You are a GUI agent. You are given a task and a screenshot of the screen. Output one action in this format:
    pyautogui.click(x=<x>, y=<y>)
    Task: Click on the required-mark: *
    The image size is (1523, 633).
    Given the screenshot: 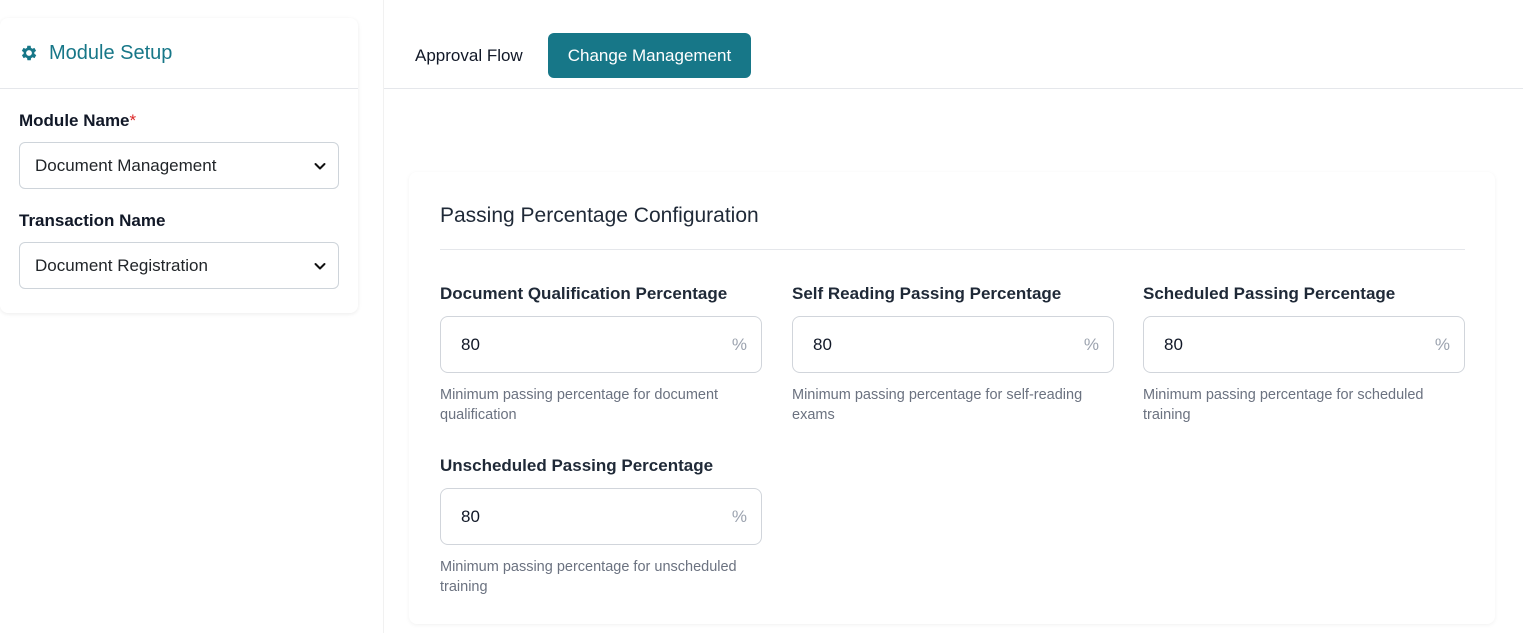 What is the action you would take?
    pyautogui.click(x=133, y=120)
    